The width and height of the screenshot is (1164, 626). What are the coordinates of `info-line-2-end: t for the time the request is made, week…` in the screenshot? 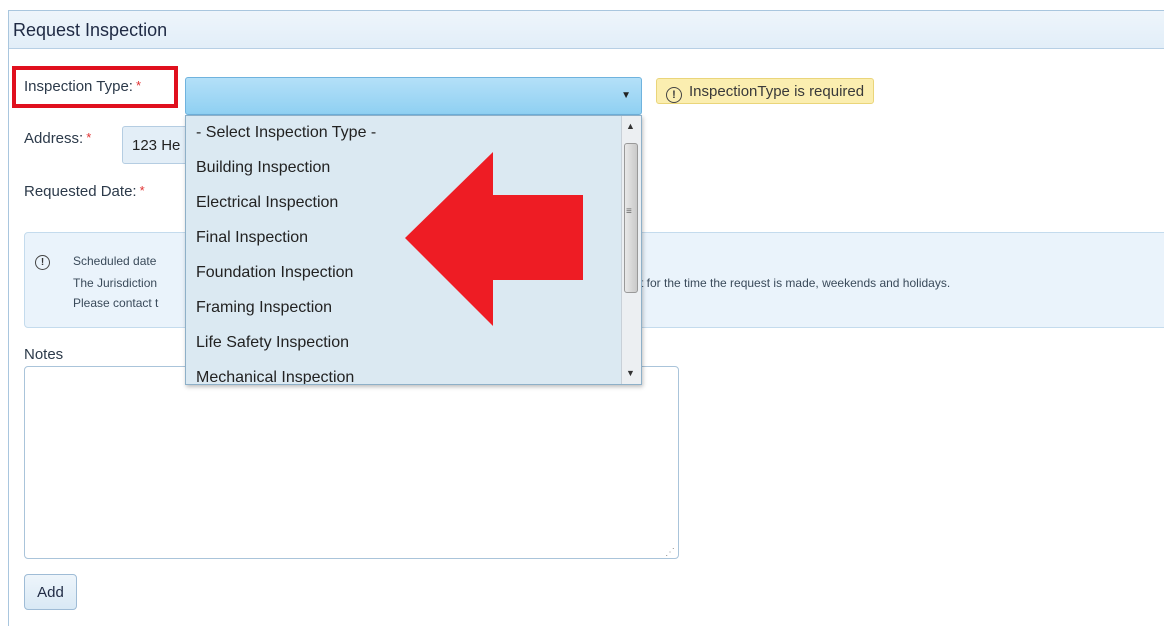 It's located at (795, 283).